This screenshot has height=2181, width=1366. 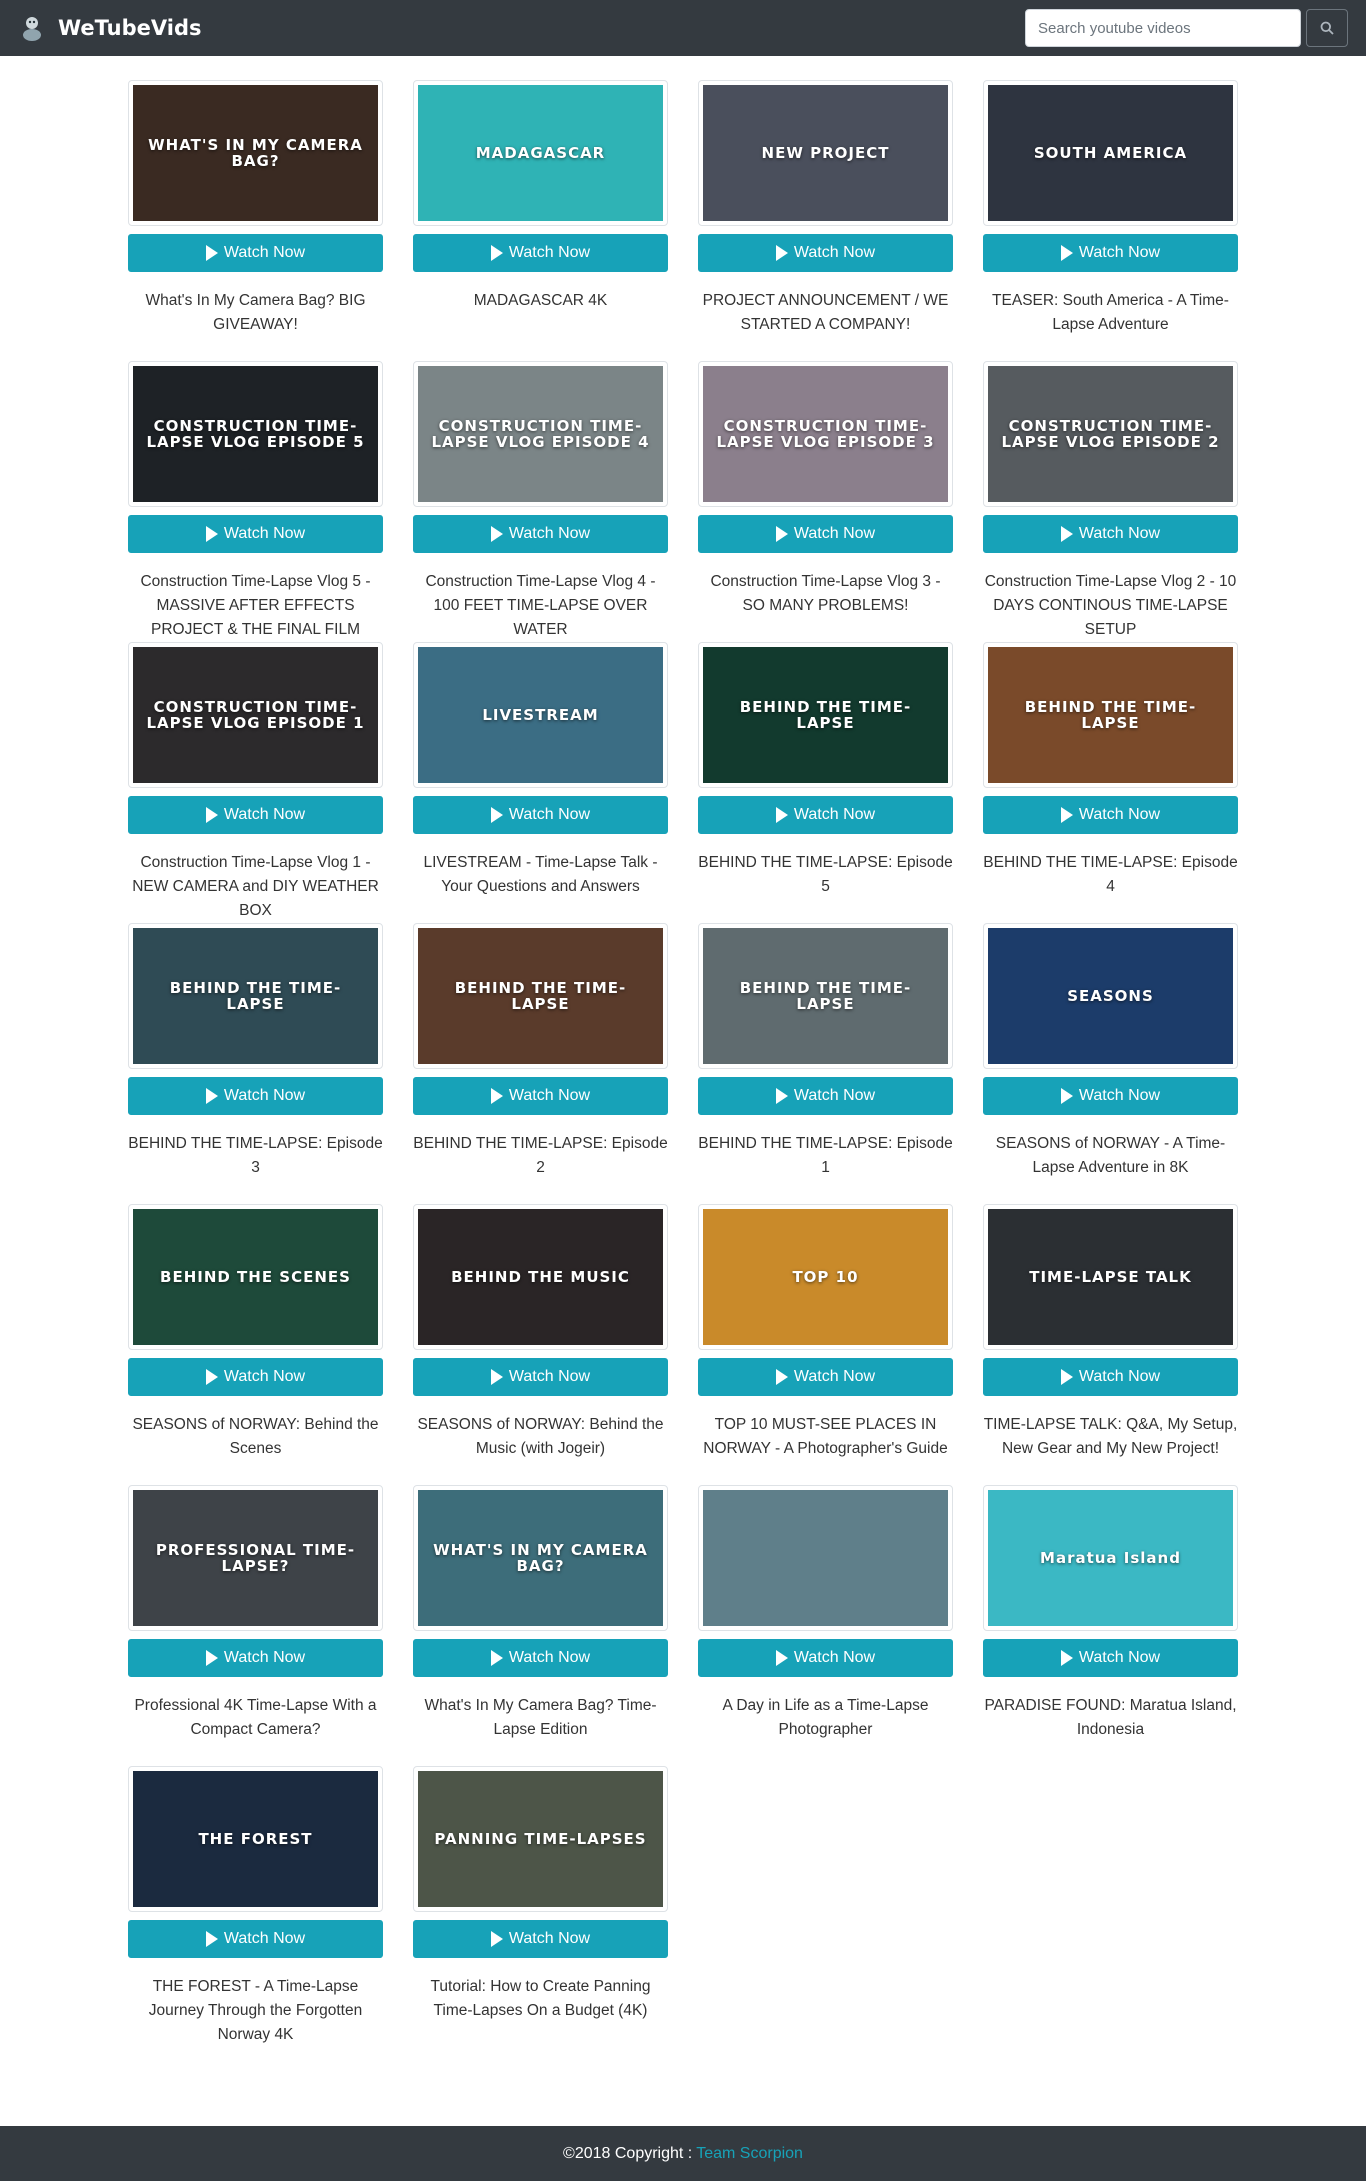 I want to click on video-thumbnail: Maratua Island, so click(x=1110, y=1558).